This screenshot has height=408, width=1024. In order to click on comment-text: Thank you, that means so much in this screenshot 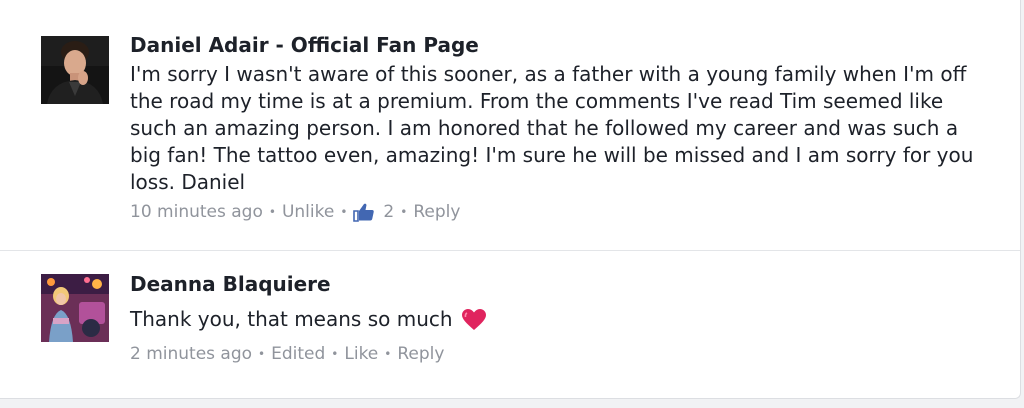, I will do `click(555, 319)`.